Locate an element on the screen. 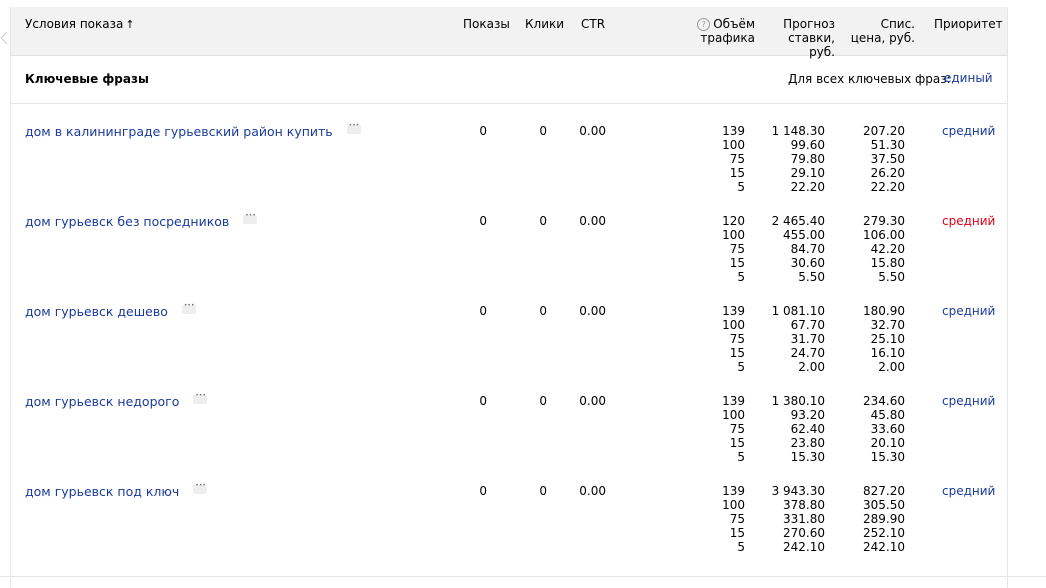 The width and height of the screenshot is (1046, 588). price-values-line: 16.10 is located at coordinates (887, 353).